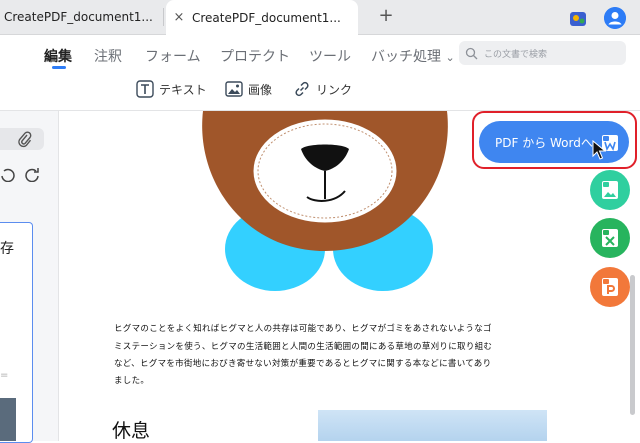 The width and height of the screenshot is (640, 443). Describe the element at coordinates (163, 17) in the screenshot. I see `tab-divider` at that location.